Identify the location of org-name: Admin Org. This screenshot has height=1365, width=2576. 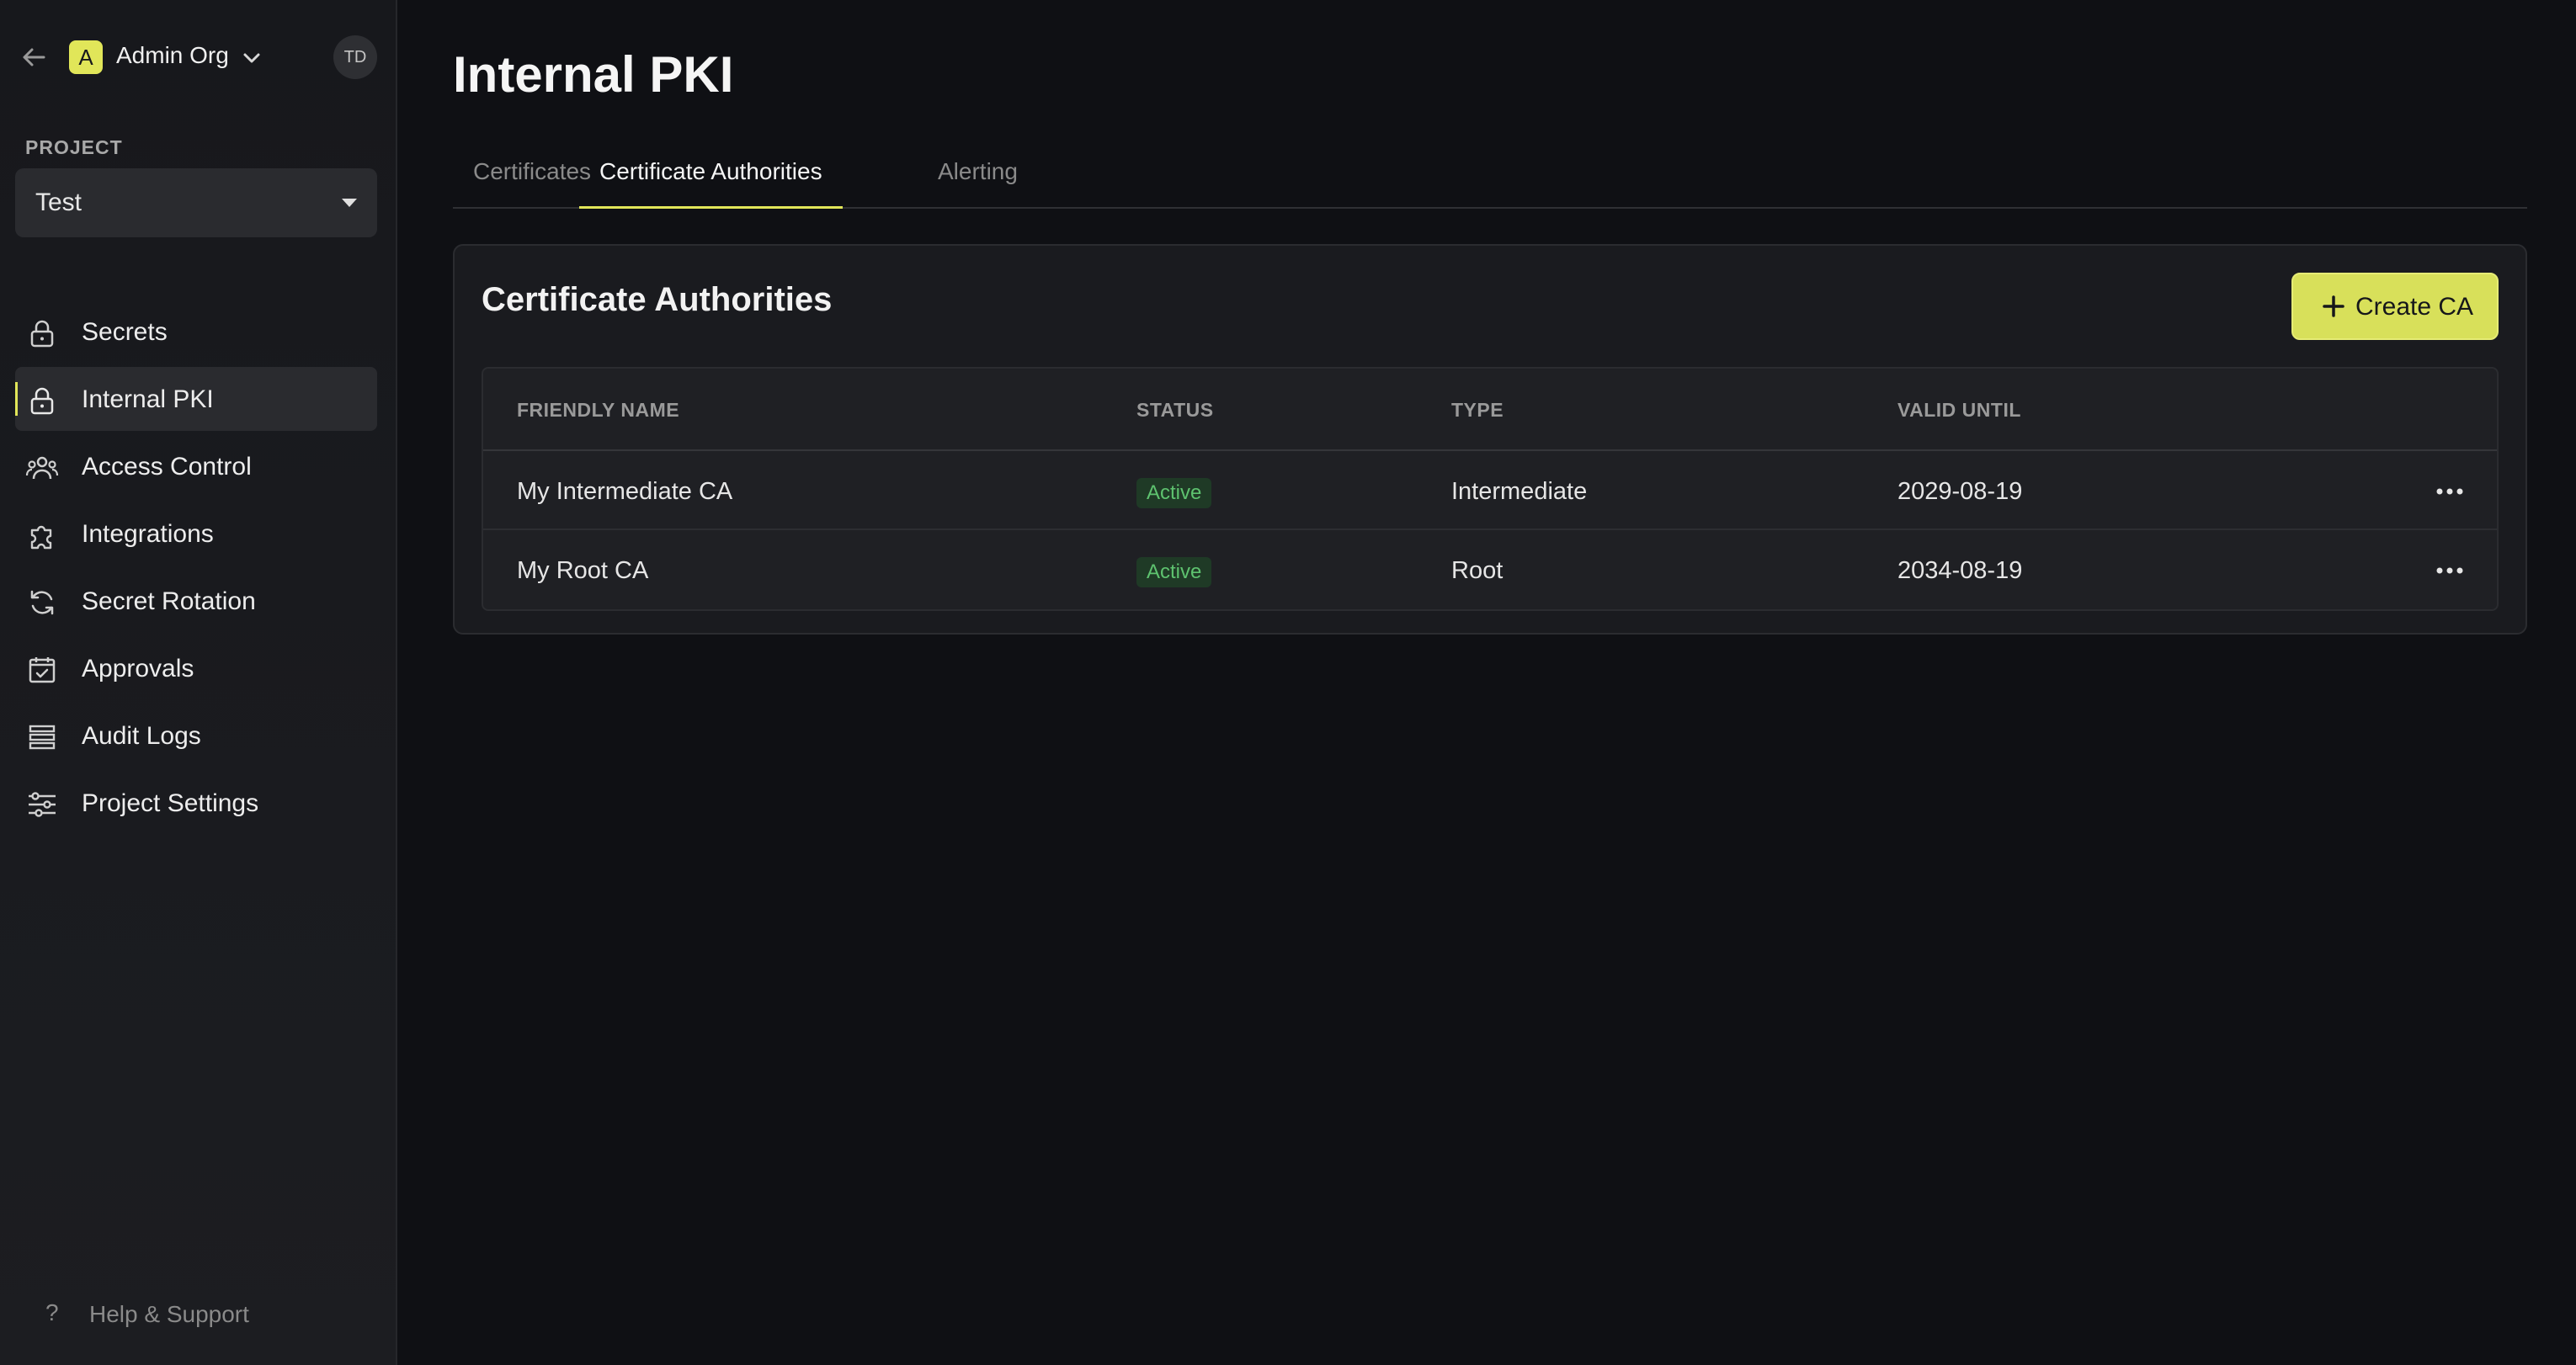
(173, 55).